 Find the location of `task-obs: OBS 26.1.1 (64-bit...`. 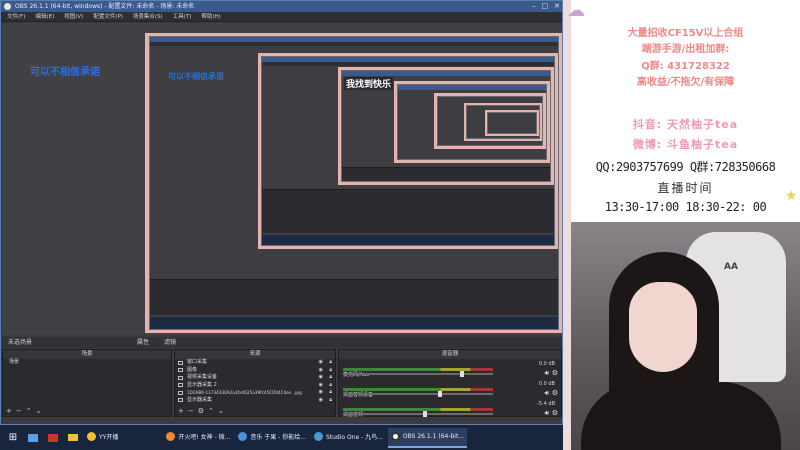

task-obs: OBS 26.1.1 (64-bit... is located at coordinates (427, 437).